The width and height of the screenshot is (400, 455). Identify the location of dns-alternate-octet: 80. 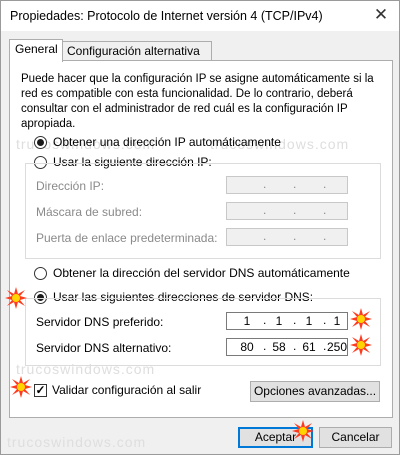
(247, 347).